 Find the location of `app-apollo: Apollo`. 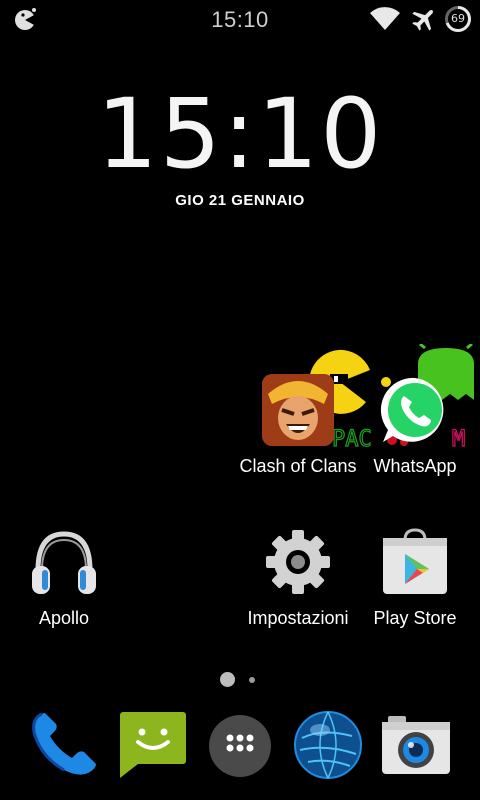

app-apollo: Apollo is located at coordinates (64, 577).